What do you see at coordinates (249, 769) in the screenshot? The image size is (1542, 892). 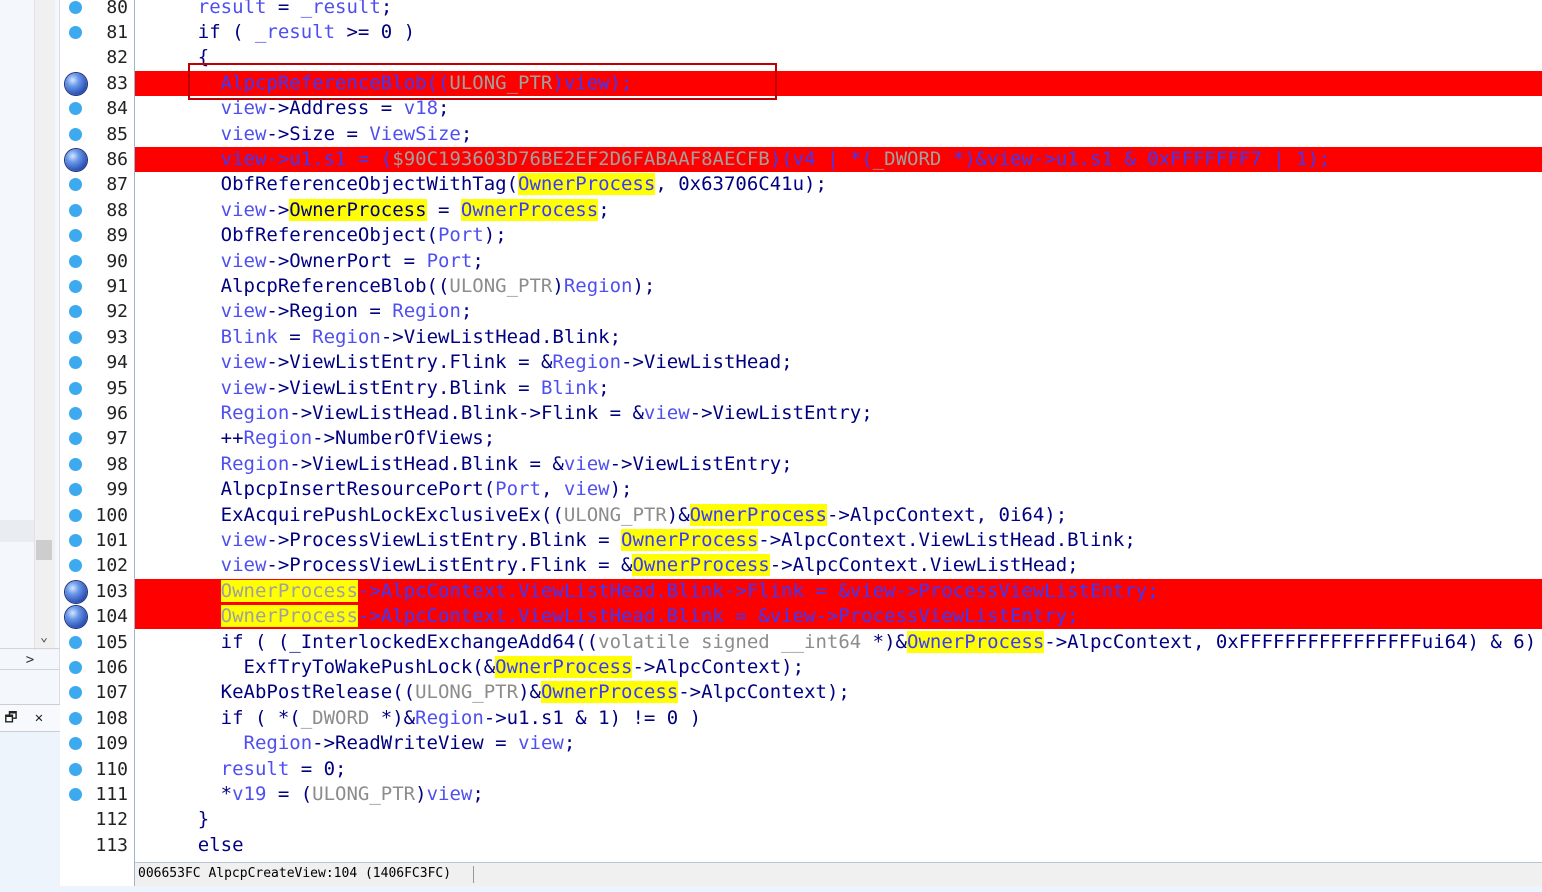 I see `code-text: result = 0;` at bounding box center [249, 769].